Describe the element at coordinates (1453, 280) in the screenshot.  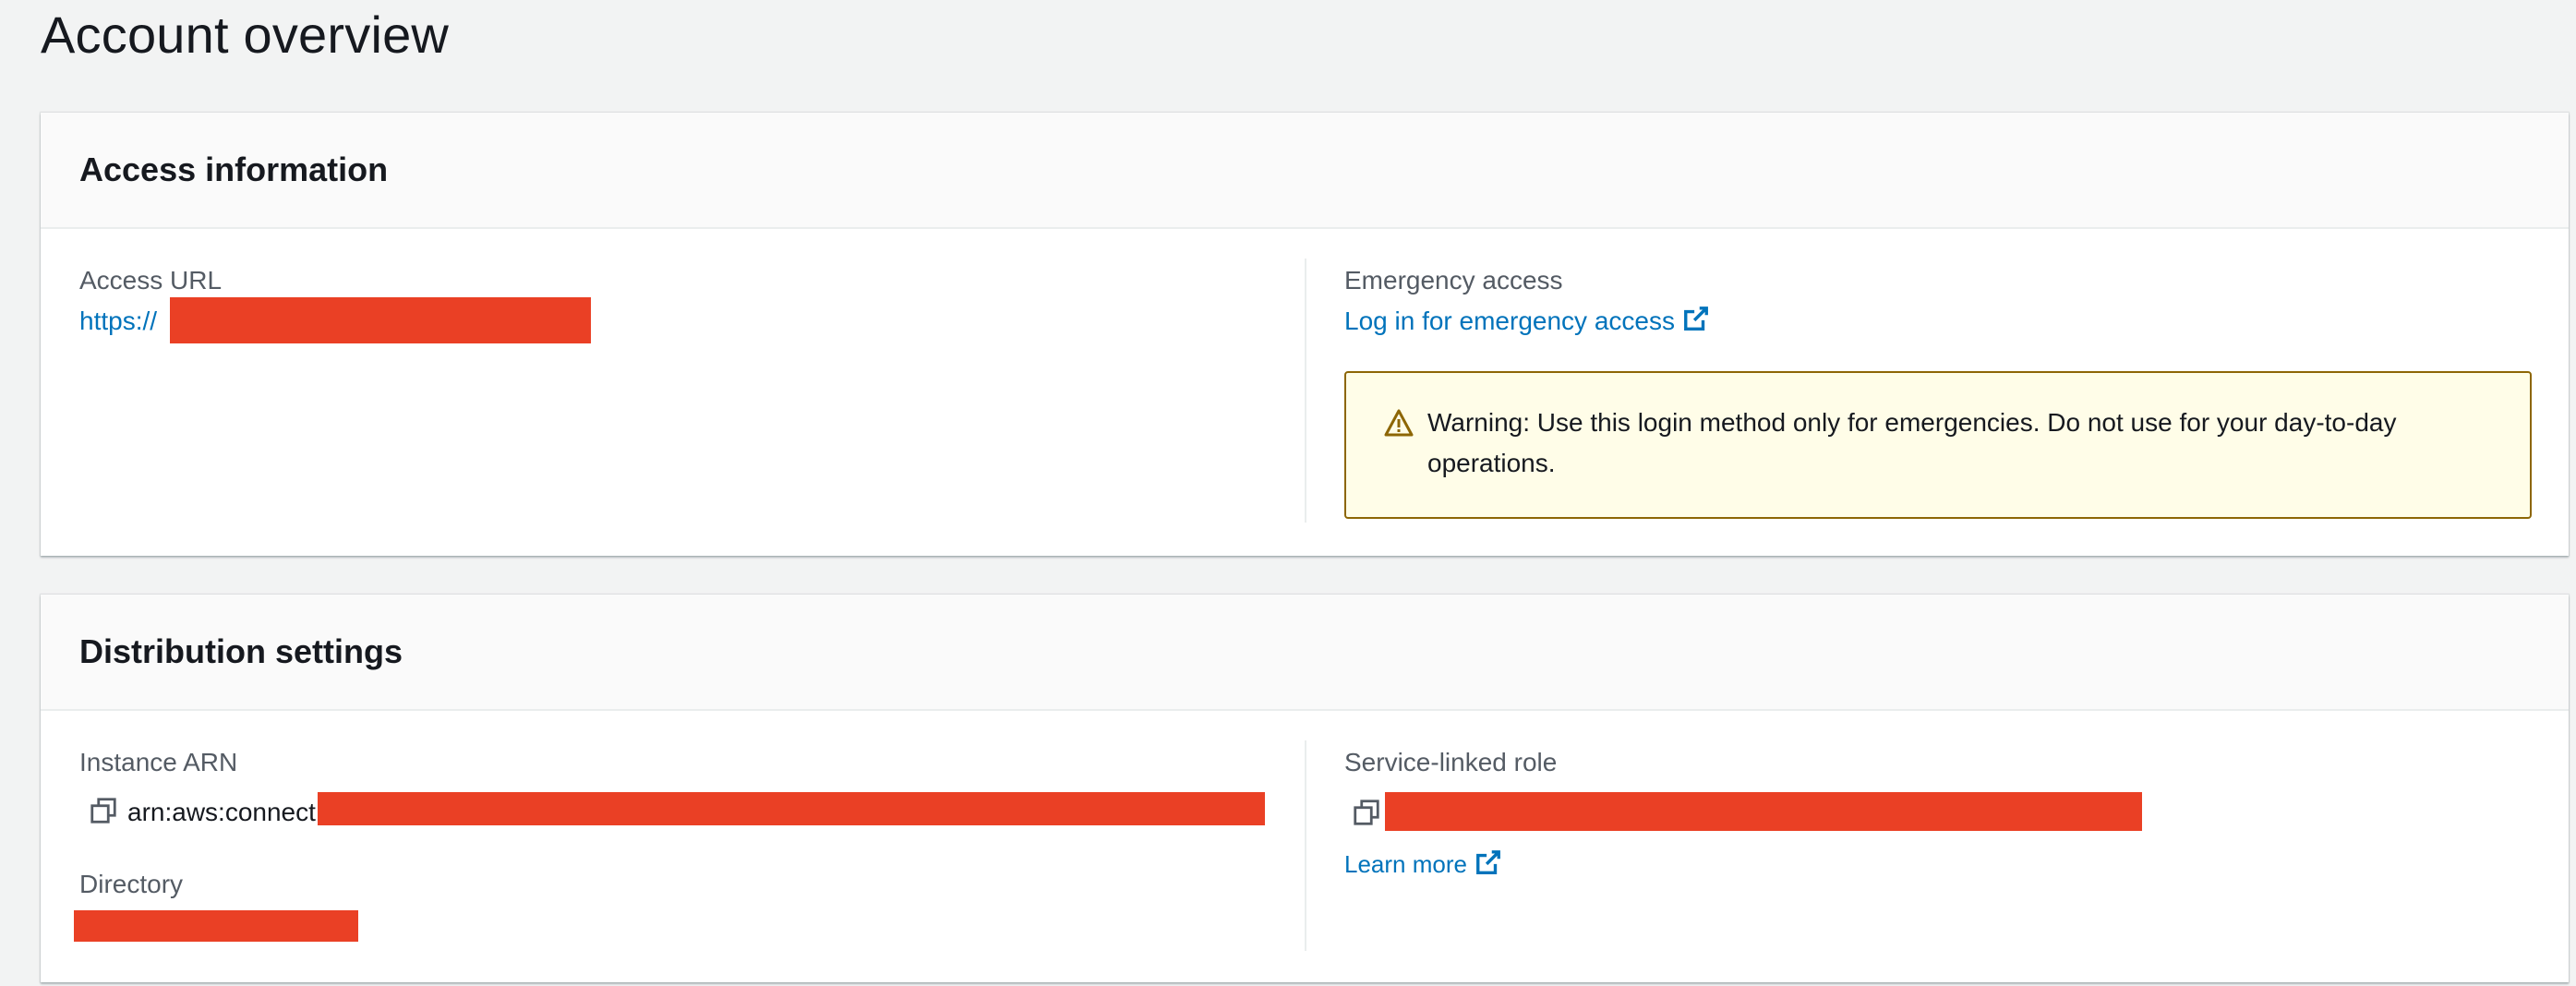
I see `emergency-access-label: Emergency access` at that location.